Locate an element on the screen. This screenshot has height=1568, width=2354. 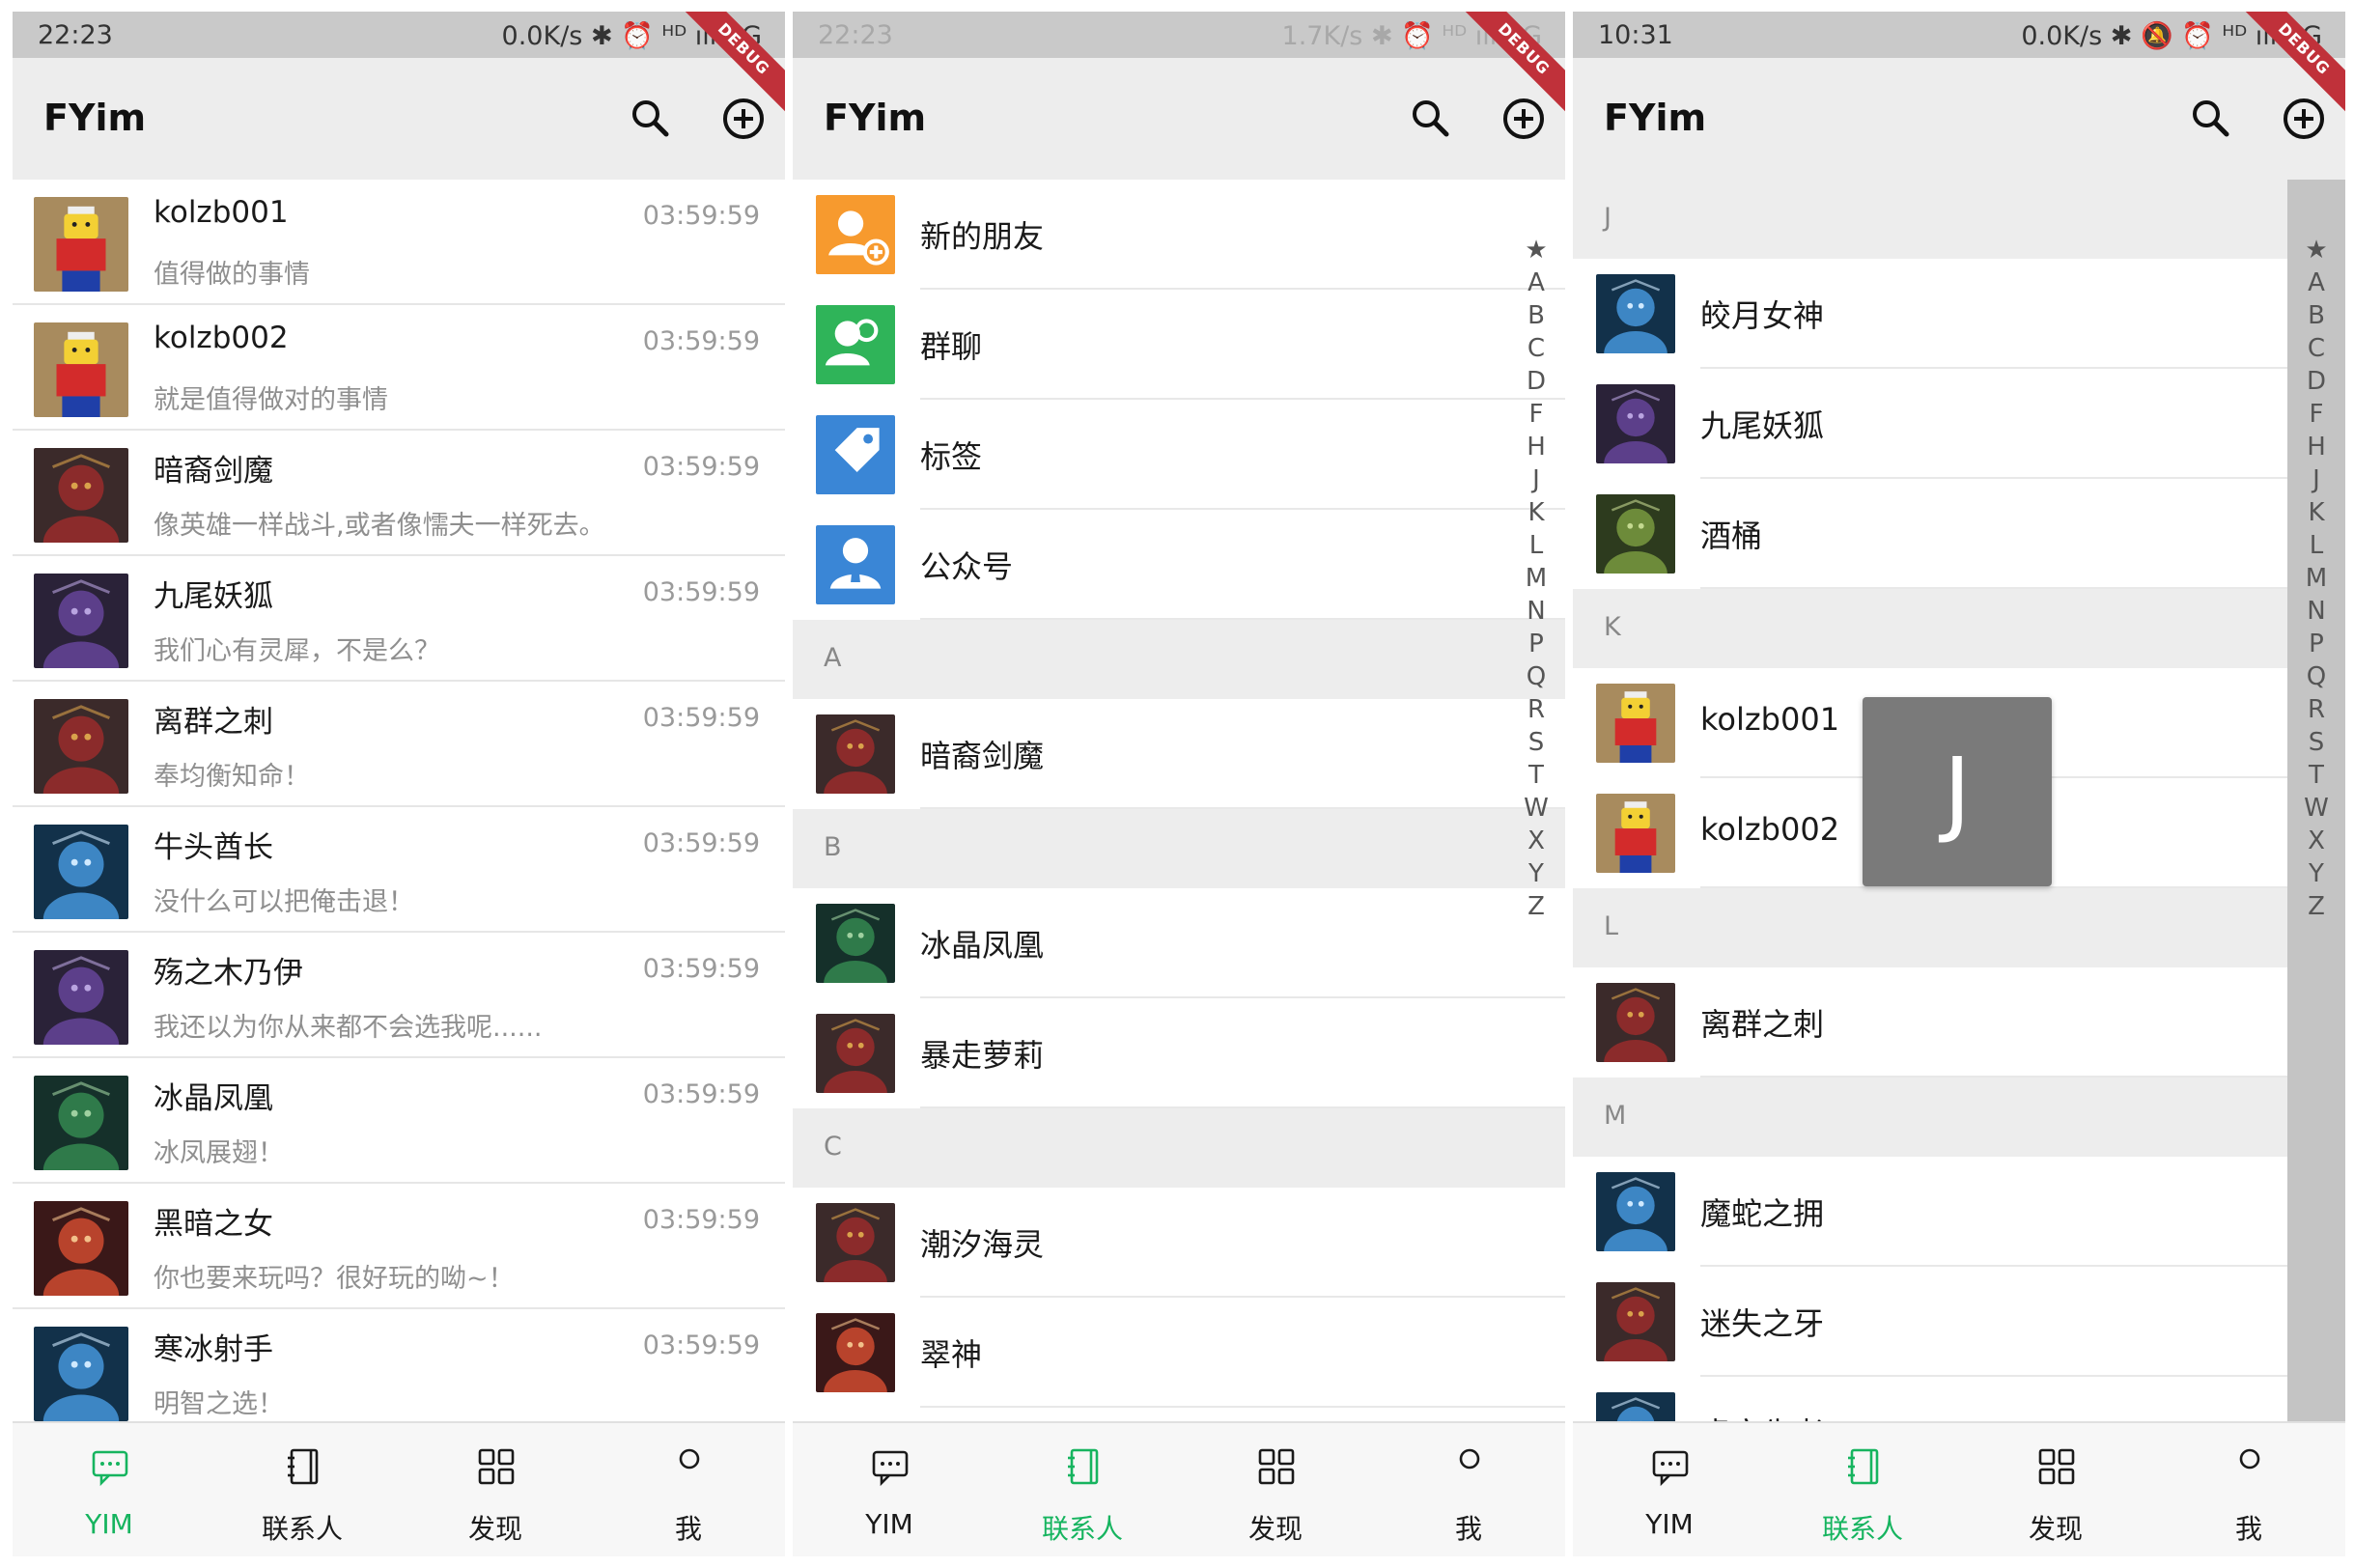
contact-list-item: 皎月女神 is located at coordinates (1959, 314).